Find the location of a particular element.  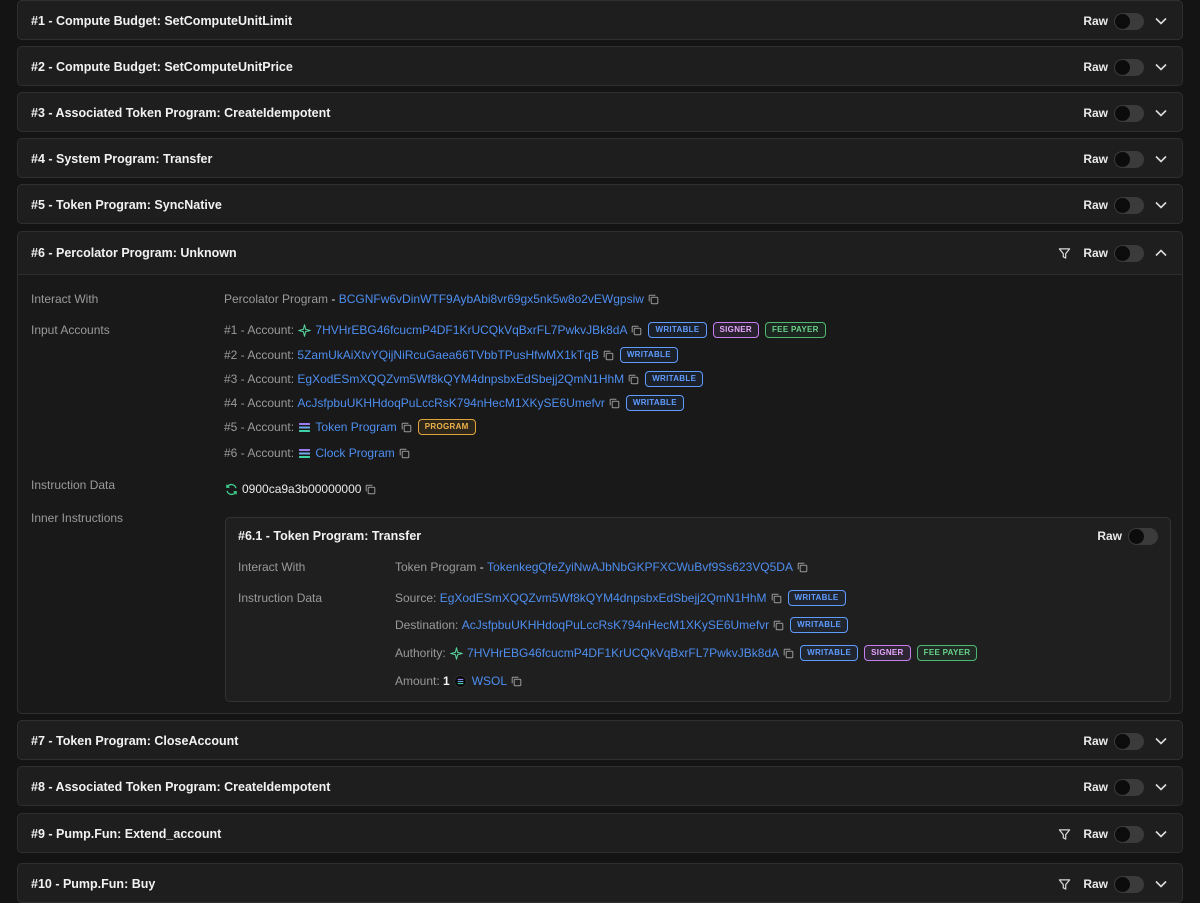

amount-value: 1 is located at coordinates (446, 681).